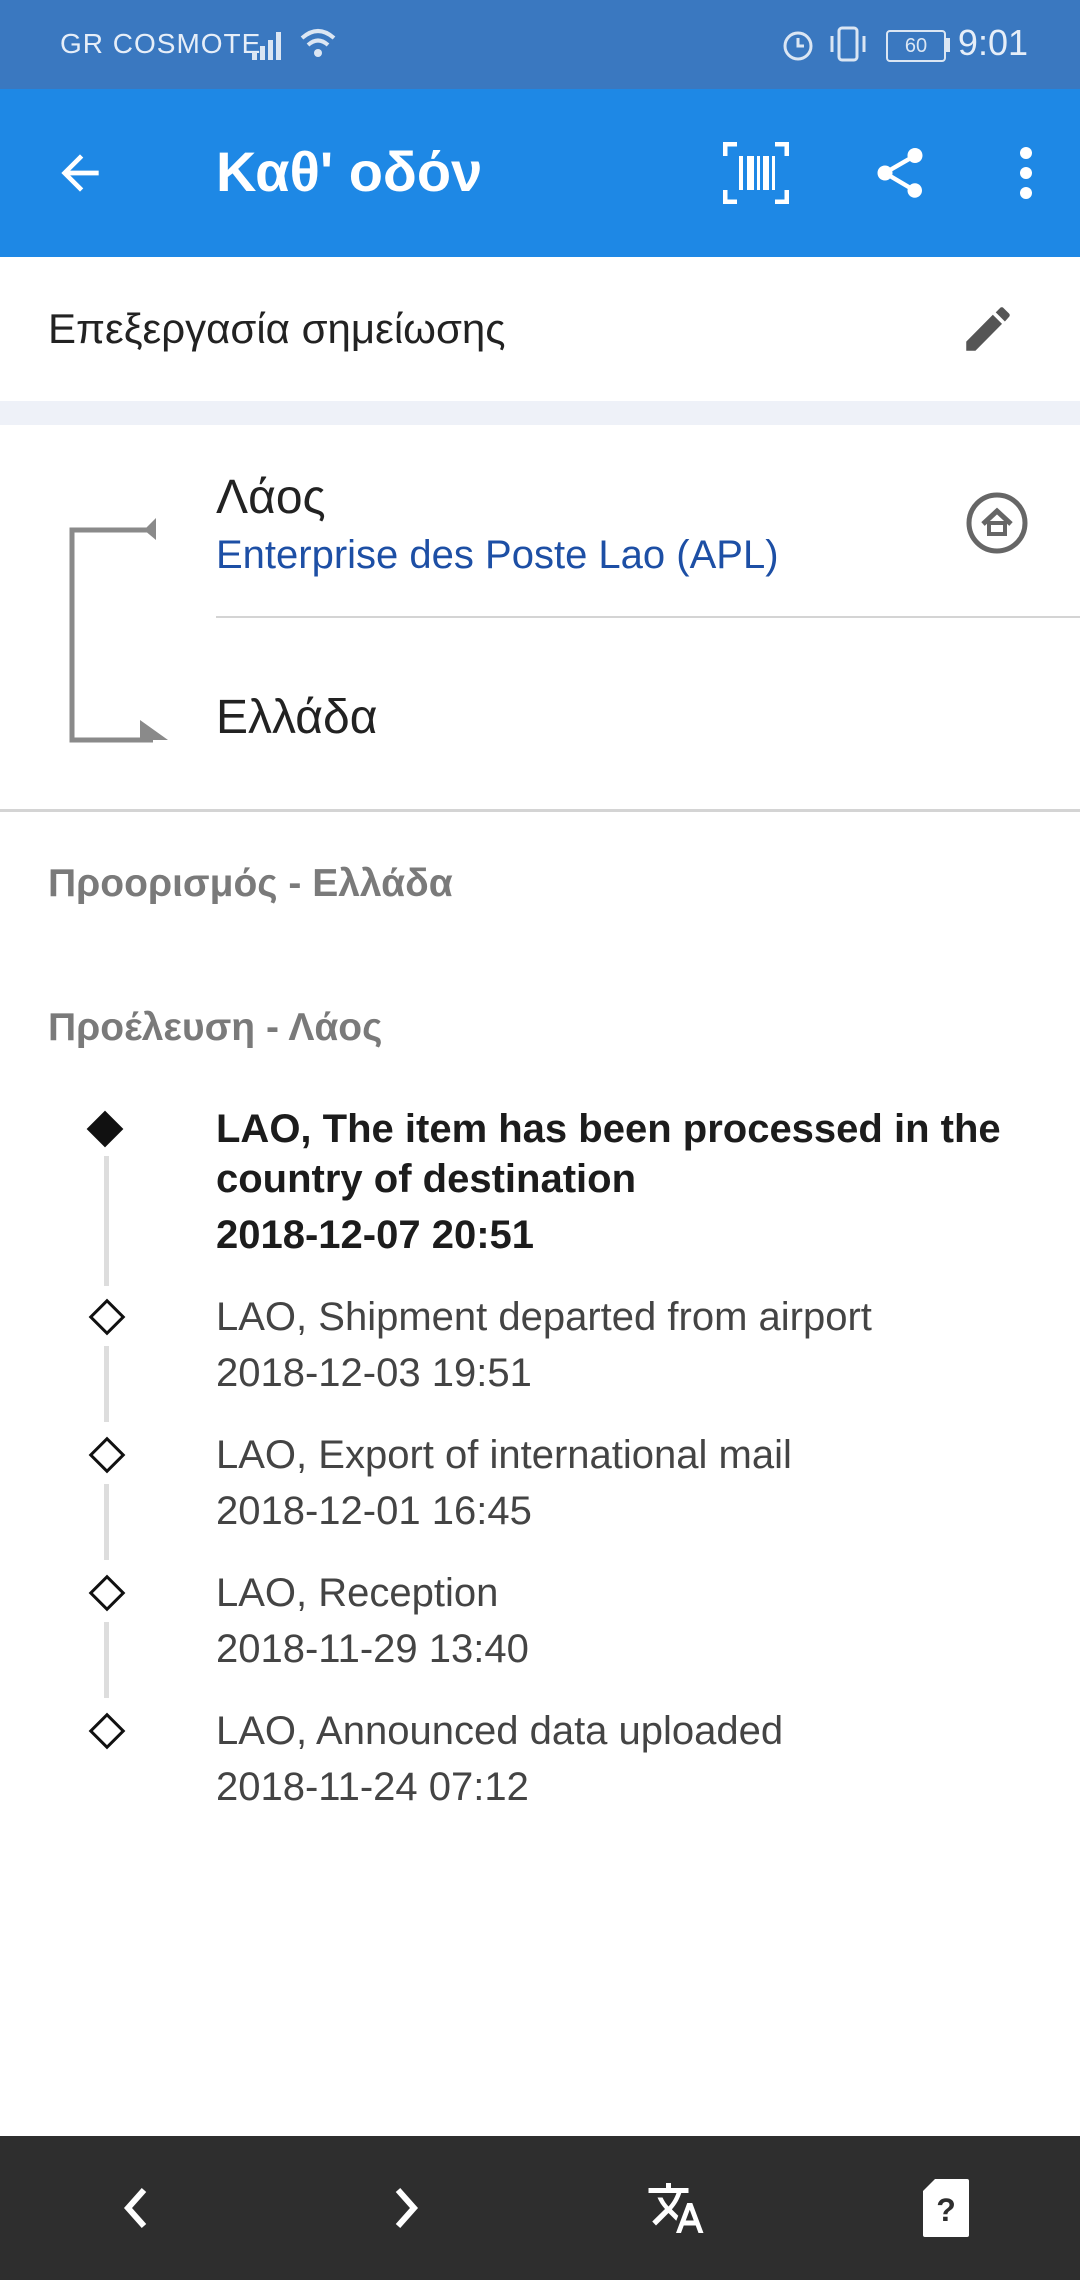 This screenshot has height=2280, width=1080. Describe the element at coordinates (540, 173) in the screenshot. I see `app-bar: Καθ' οδόν` at that location.